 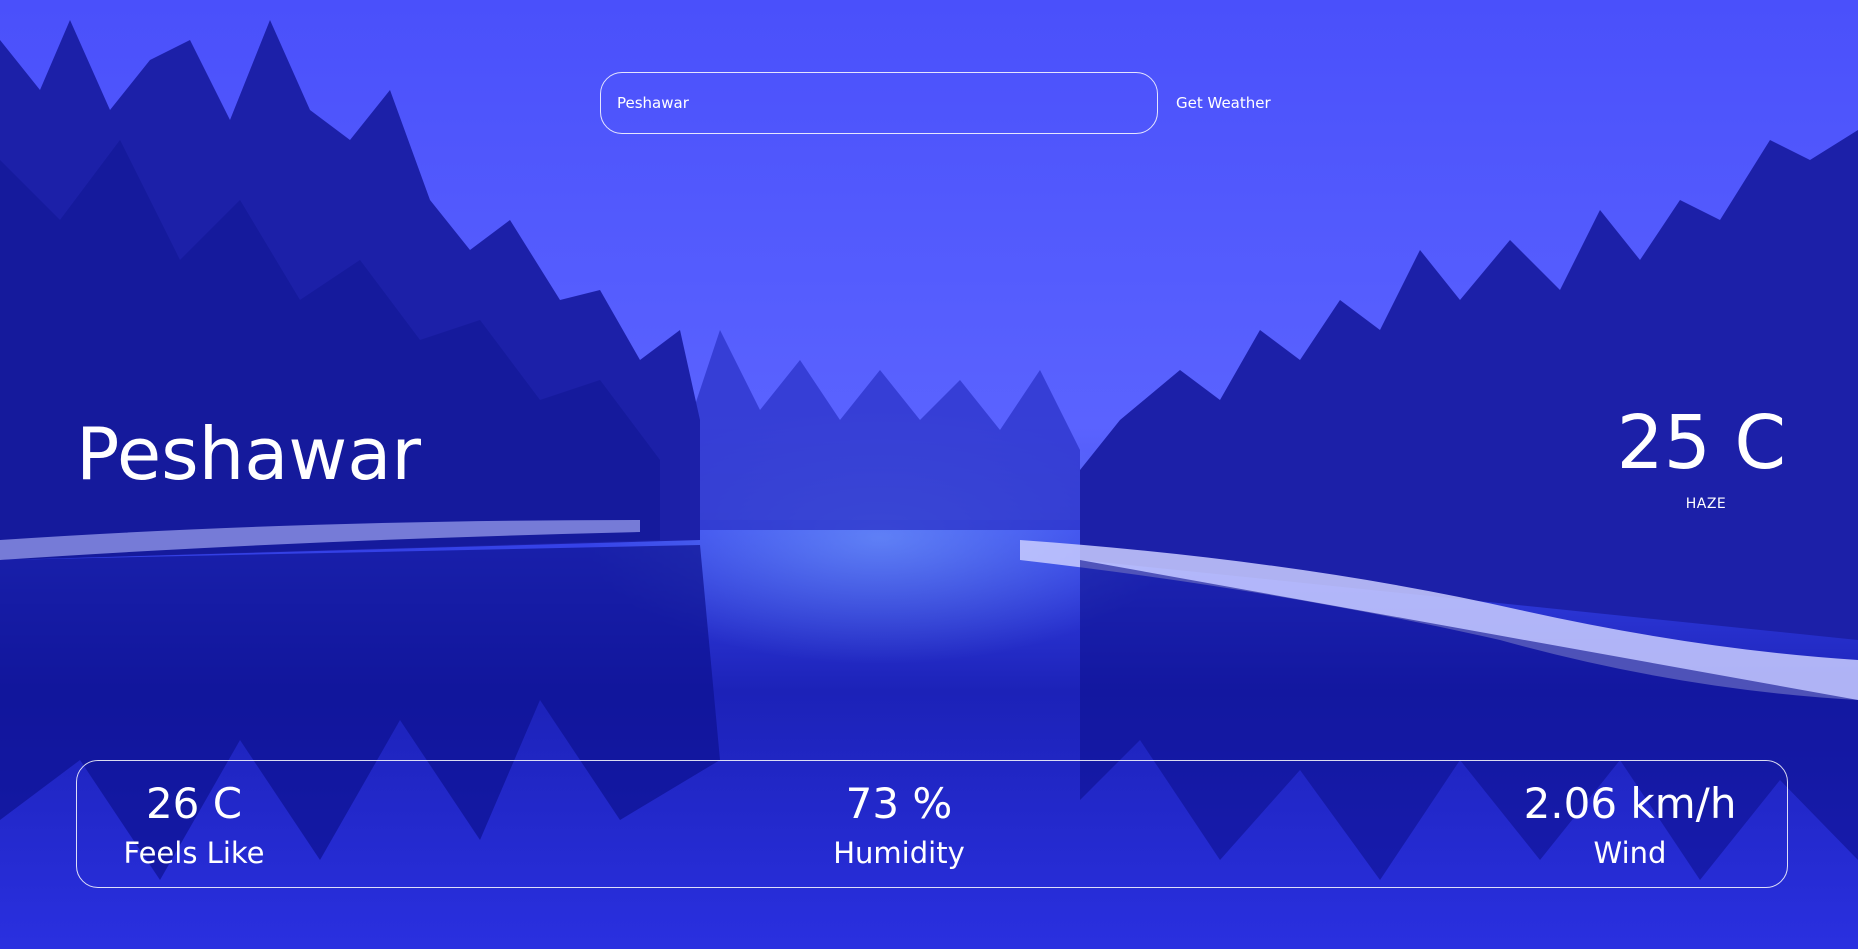 I want to click on feels-like-value: 26 C, so click(x=194, y=803).